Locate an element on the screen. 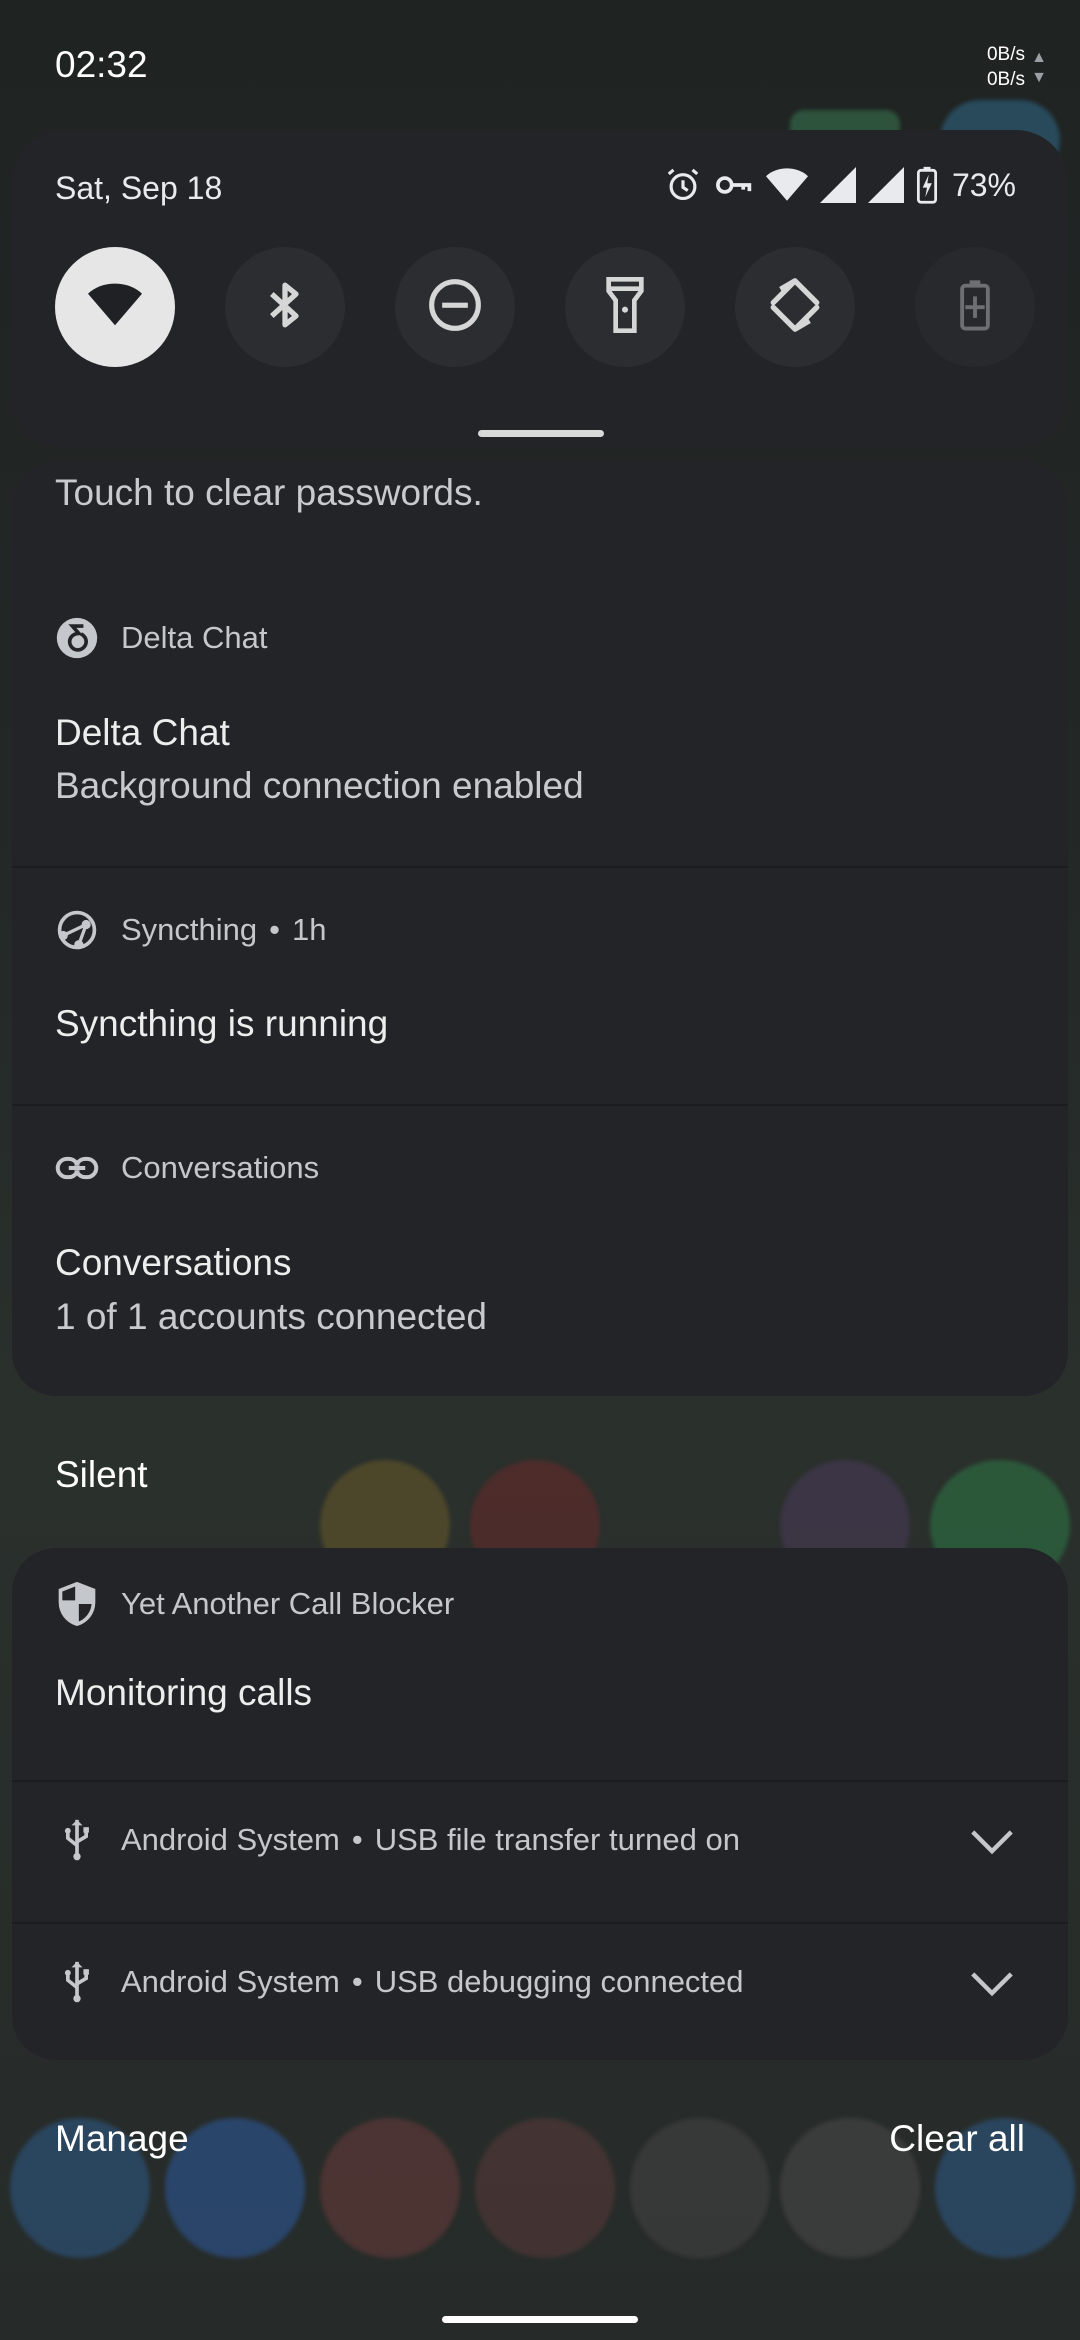 Image resolution: width=1080 pixels, height=2340 pixels. delta-chat-icon is located at coordinates (77, 638).